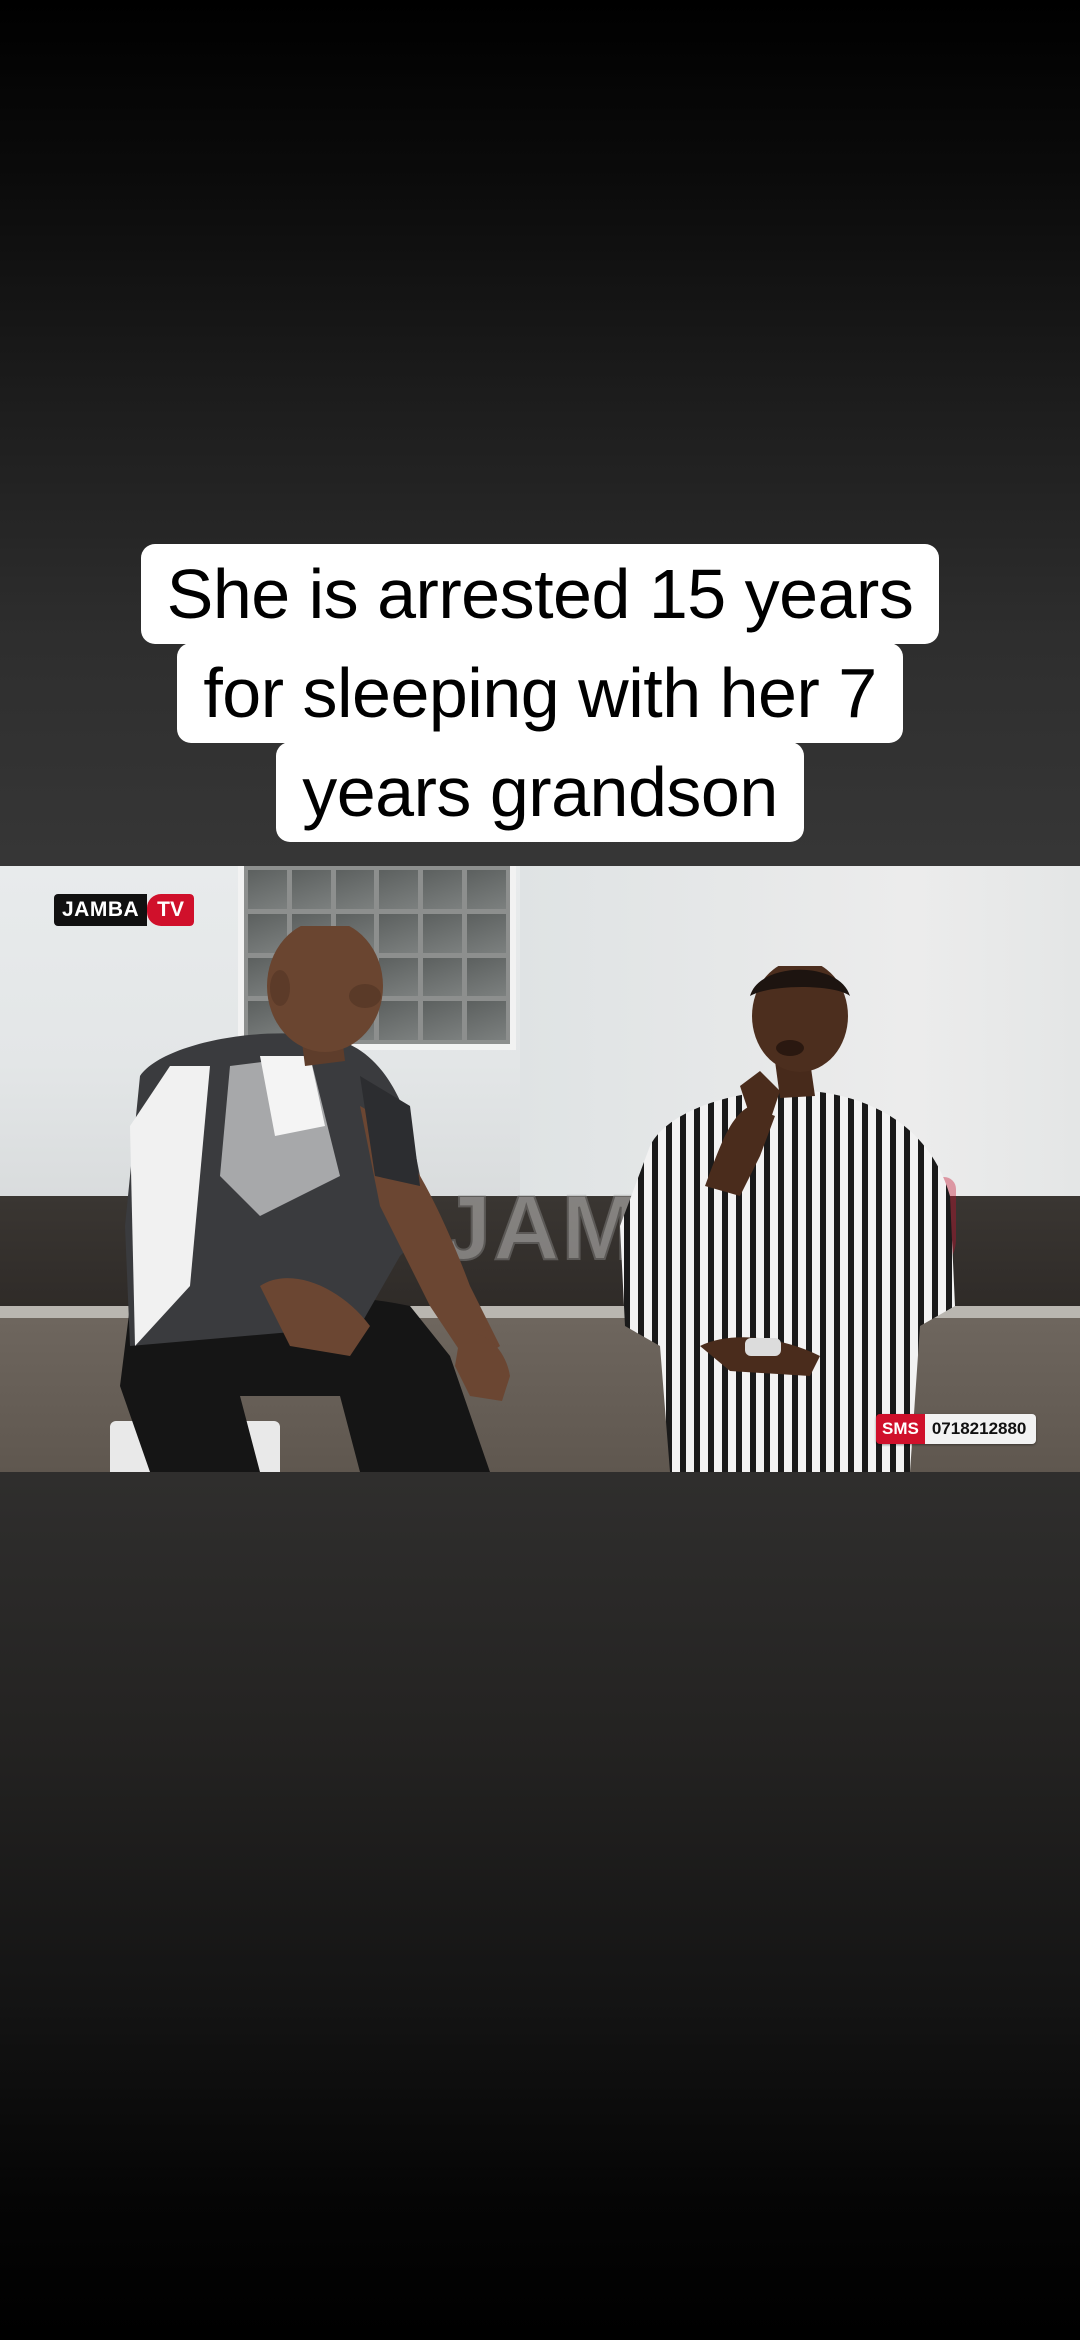  I want to click on jamba-tv-logo: JAMBA TV, so click(124, 910).